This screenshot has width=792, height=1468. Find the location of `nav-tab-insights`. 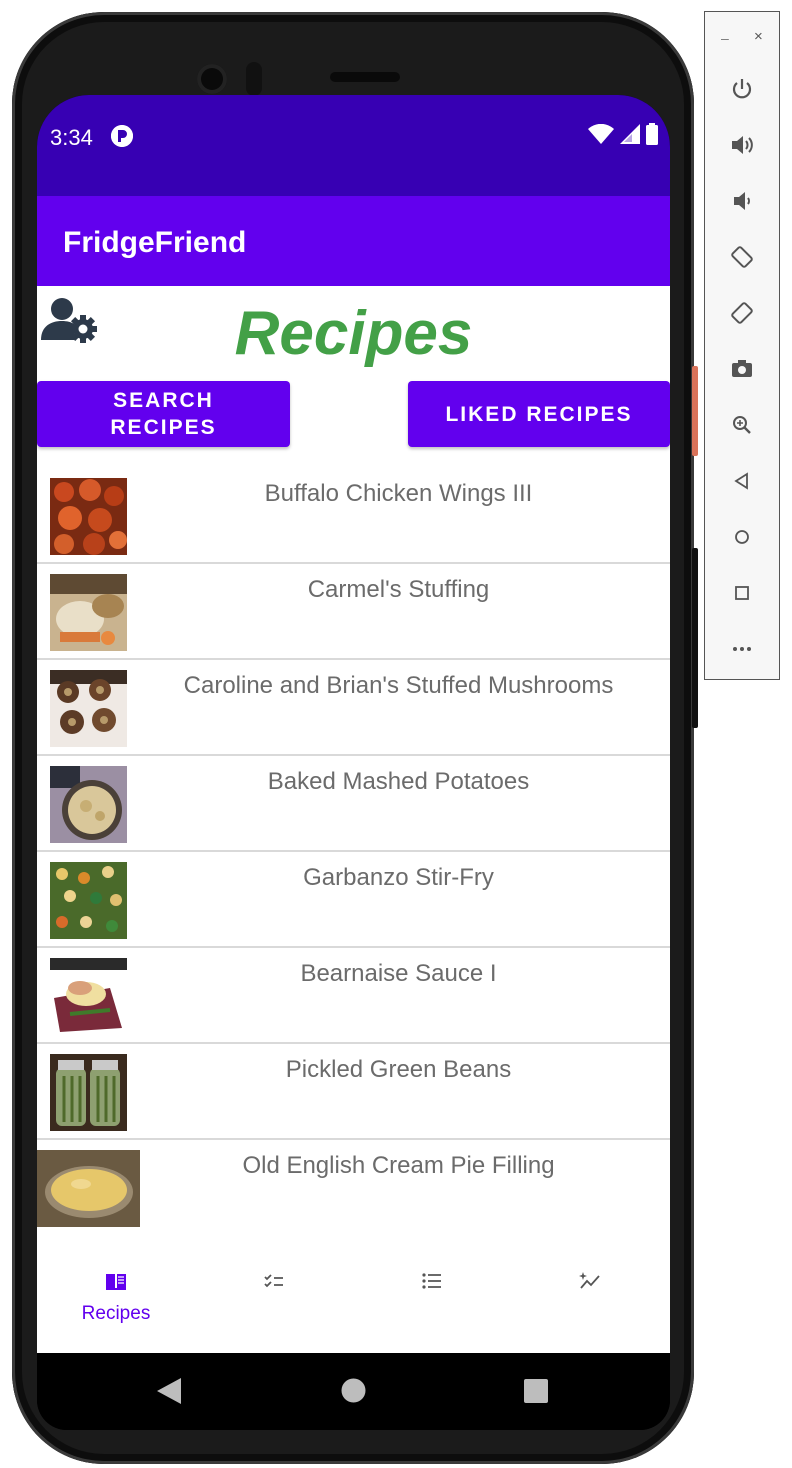

nav-tab-insights is located at coordinates (590, 1293).